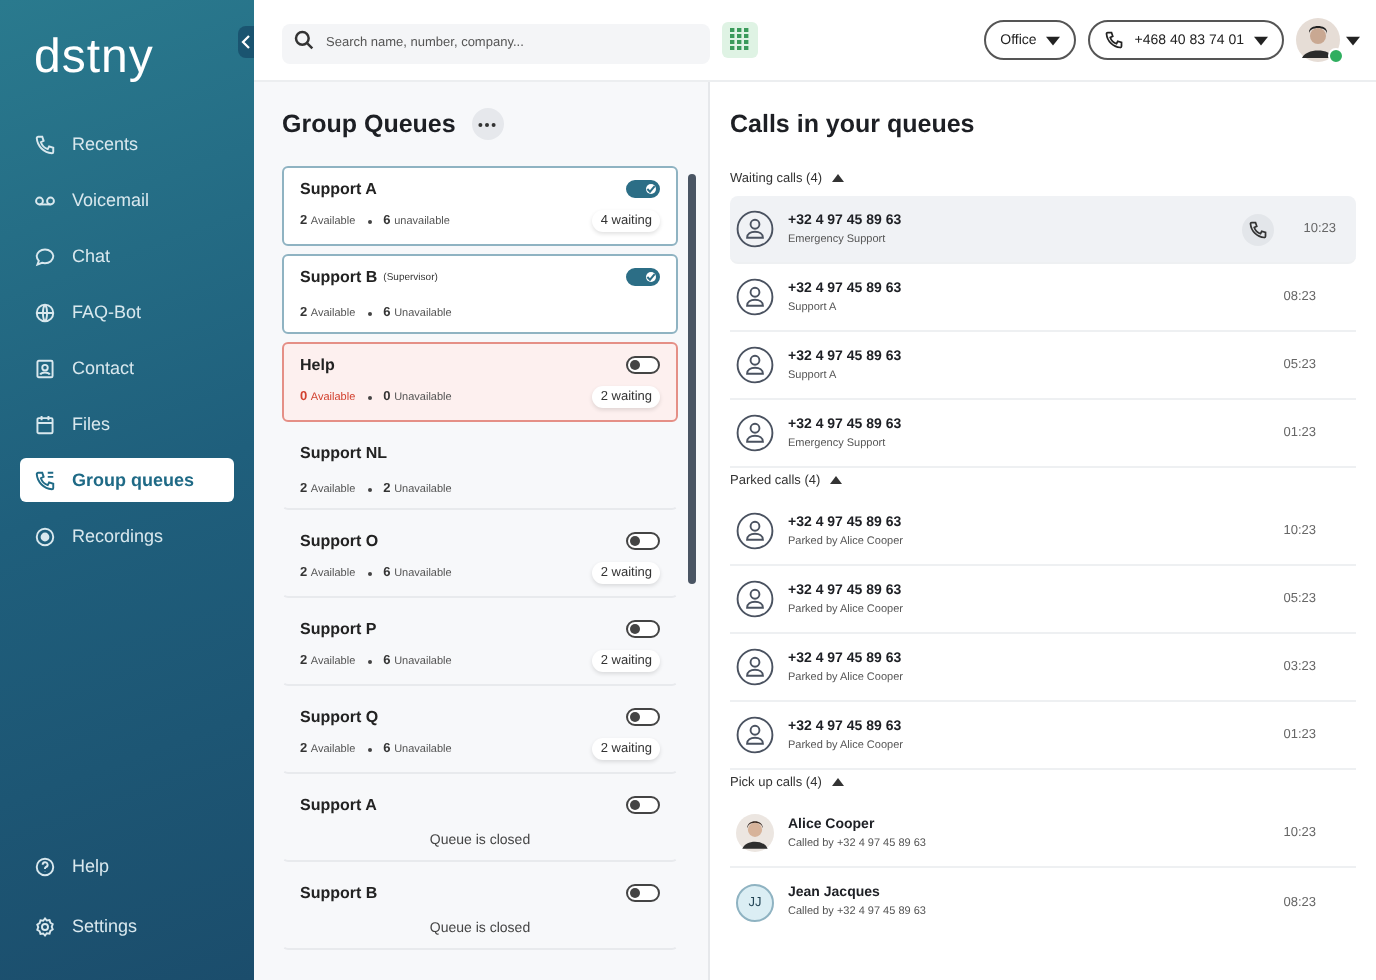 Image resolution: width=1376 pixels, height=980 pixels. I want to click on chat-bubble-icon, so click(45, 256).